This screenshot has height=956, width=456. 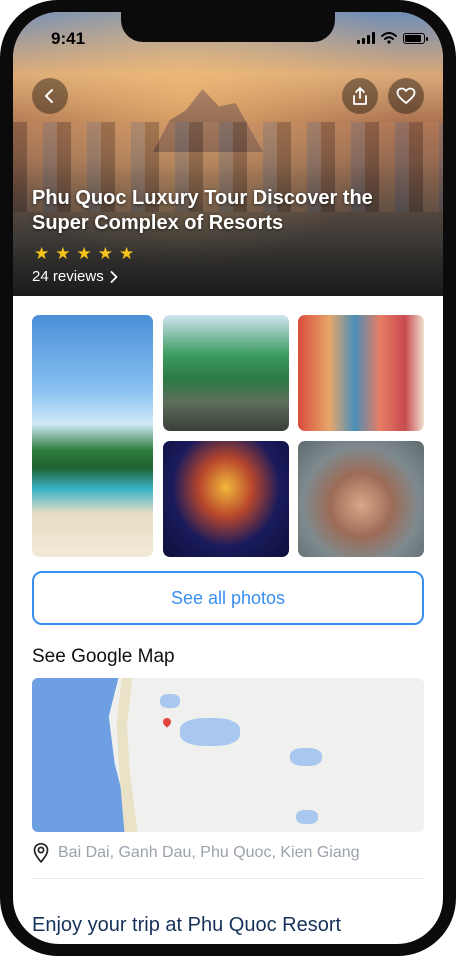 What do you see at coordinates (68, 38) in the screenshot?
I see `status-time: 9:41` at bounding box center [68, 38].